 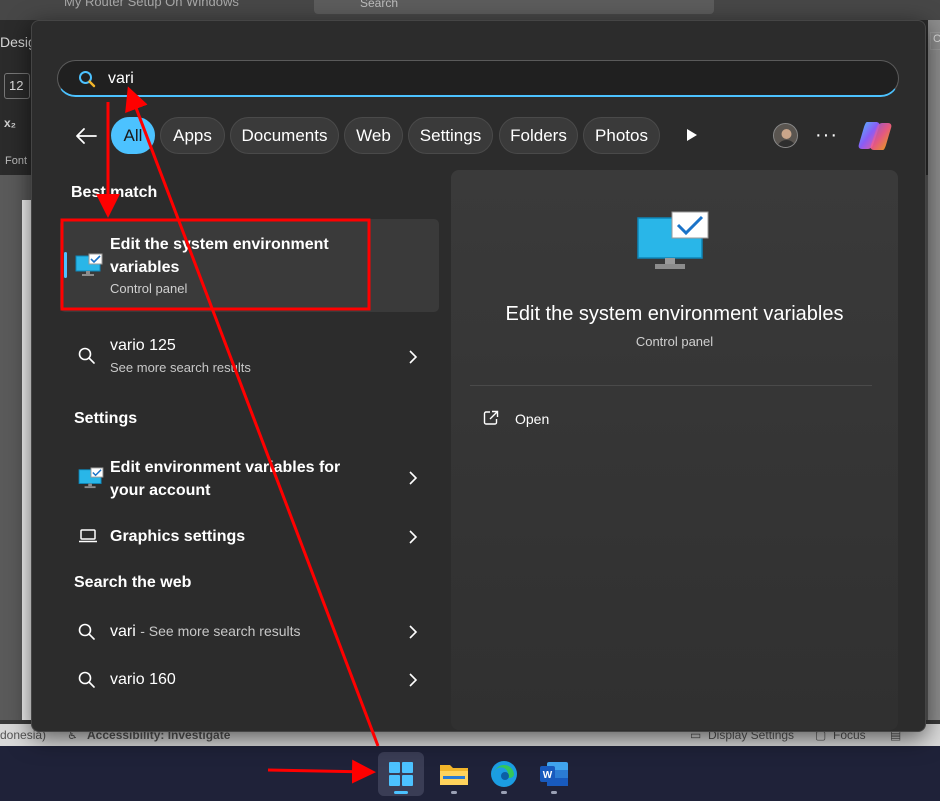 I want to click on best-match-heading: Best match, so click(x=114, y=192).